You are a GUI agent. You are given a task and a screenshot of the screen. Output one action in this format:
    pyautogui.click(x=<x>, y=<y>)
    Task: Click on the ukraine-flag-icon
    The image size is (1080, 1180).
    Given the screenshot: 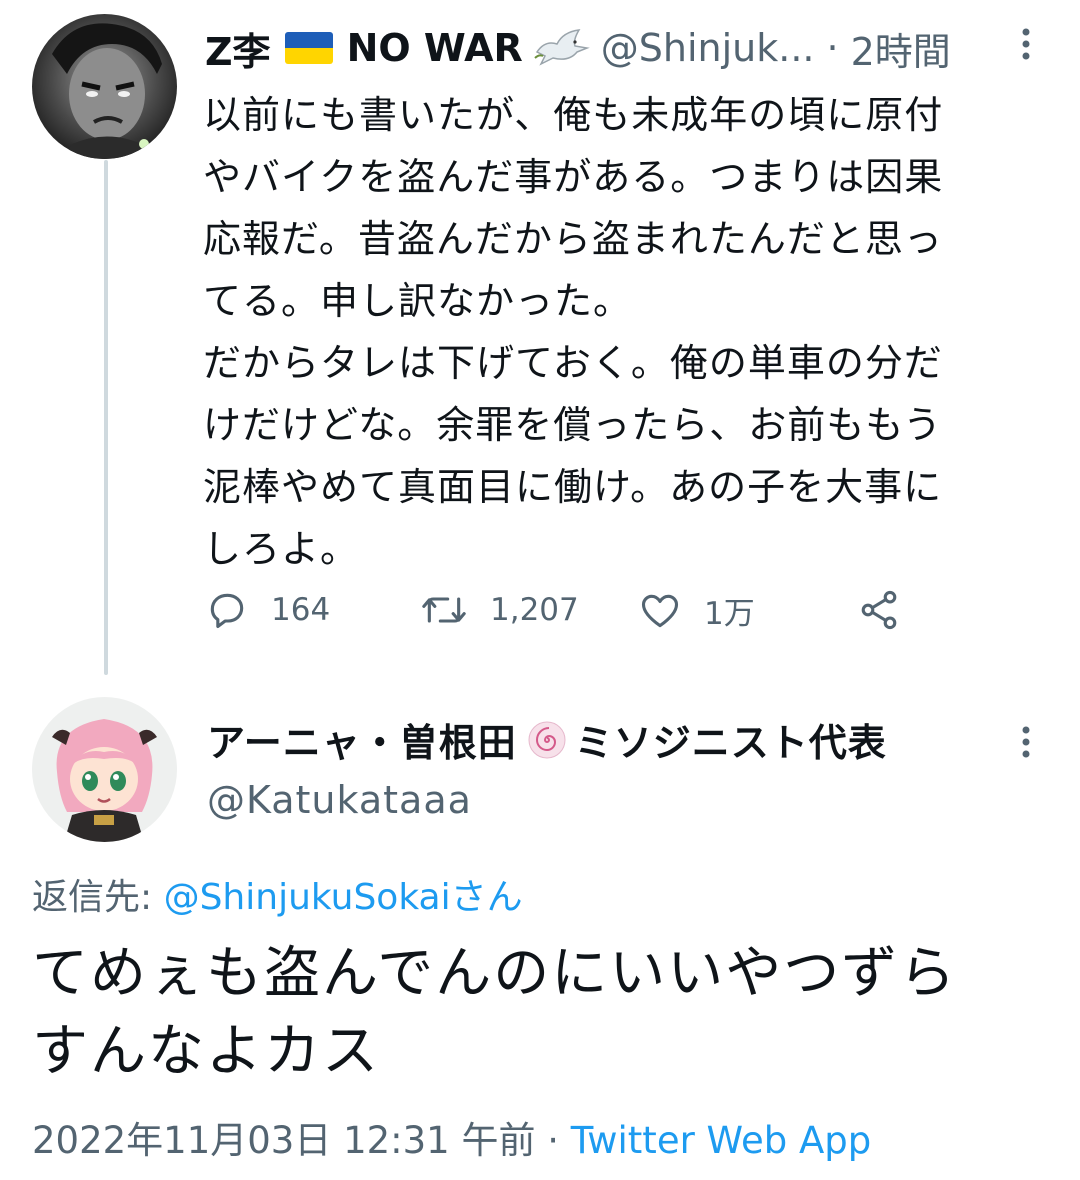 What is the action you would take?
    pyautogui.click(x=308, y=48)
    